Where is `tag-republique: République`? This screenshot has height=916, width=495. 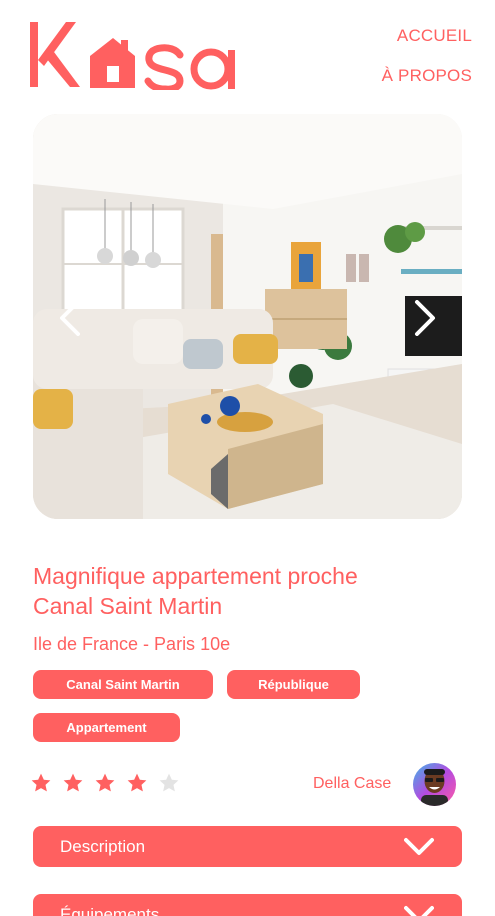 tag-republique: République is located at coordinates (293, 684).